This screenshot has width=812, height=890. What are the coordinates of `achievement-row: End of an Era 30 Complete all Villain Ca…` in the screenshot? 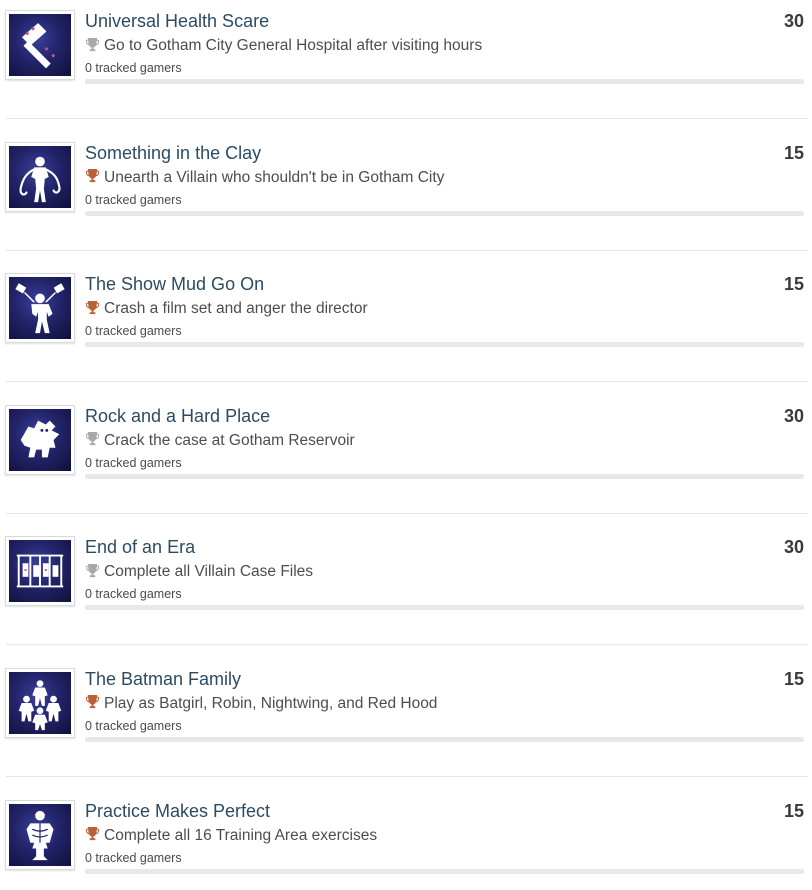 It's located at (406, 592).